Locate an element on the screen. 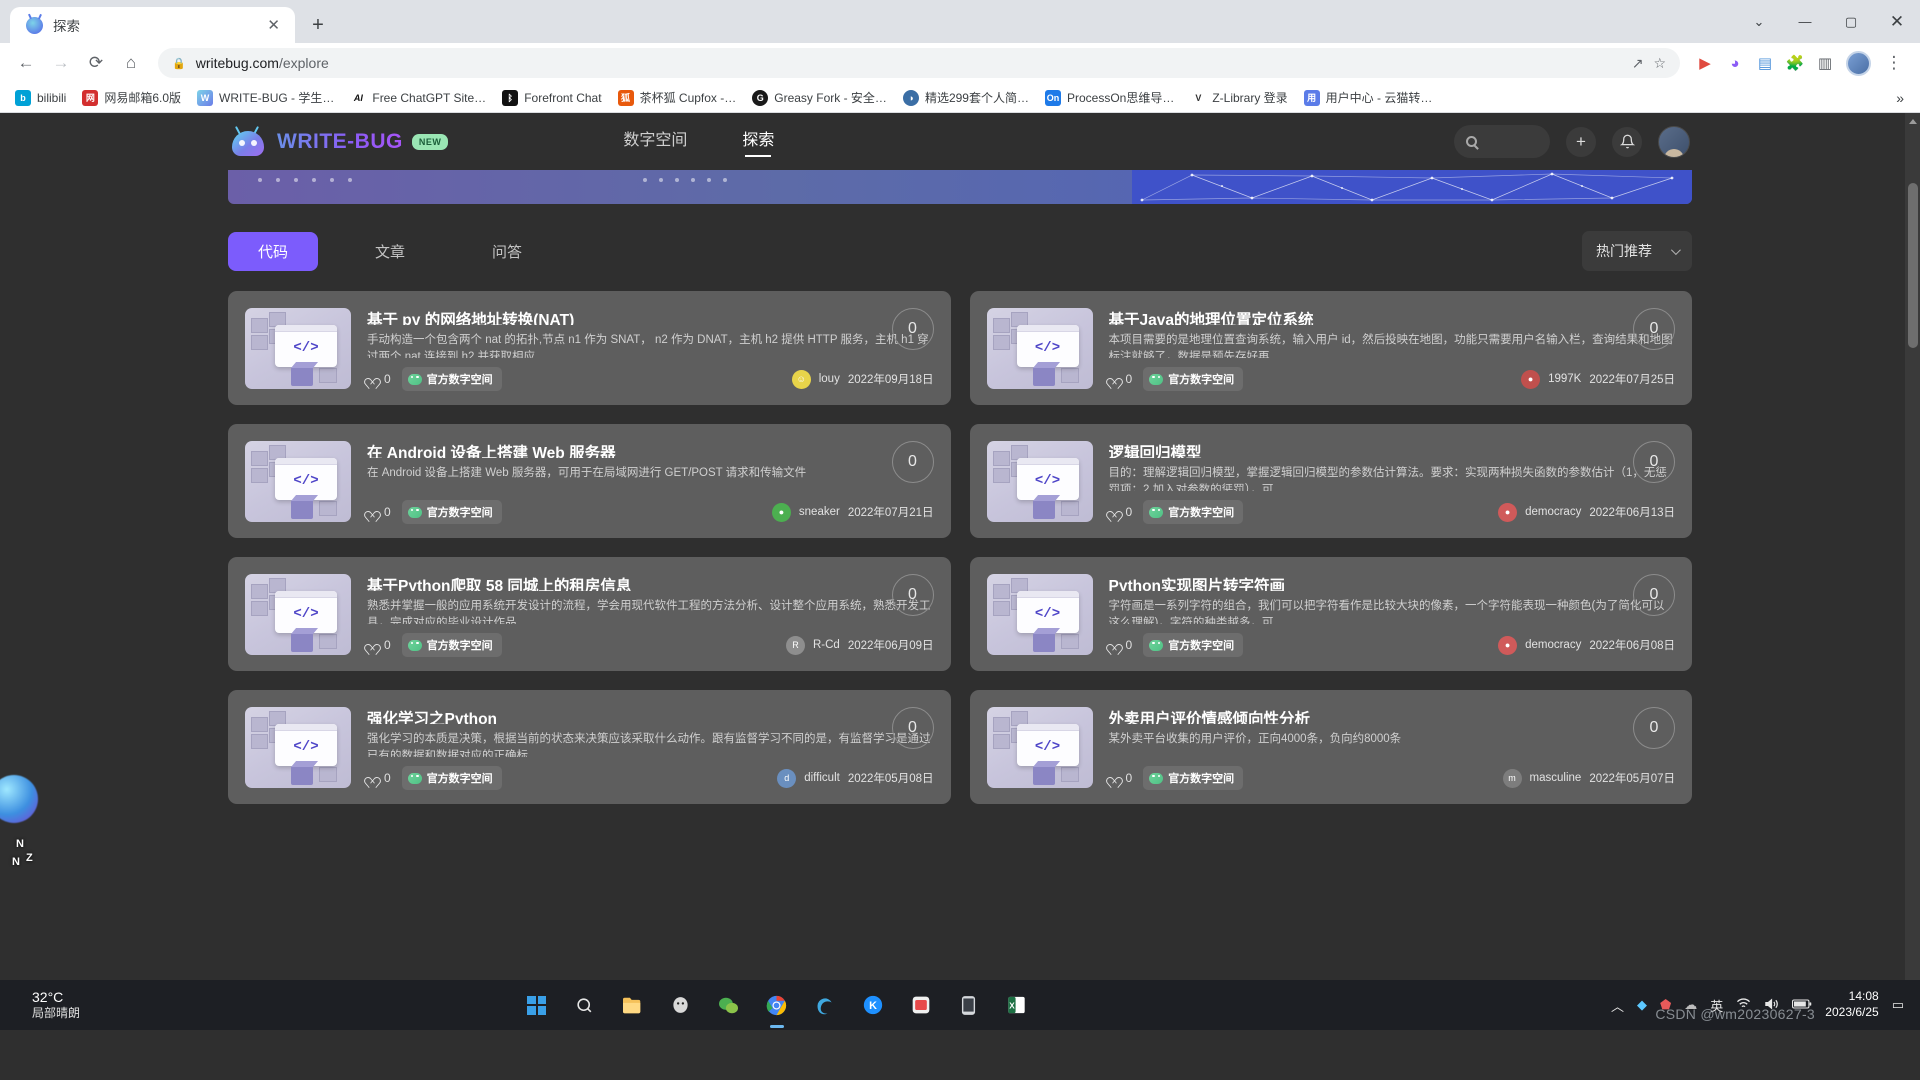 Image resolution: width=1920 pixels, height=1080 pixels. add-button: + is located at coordinates (1581, 141).